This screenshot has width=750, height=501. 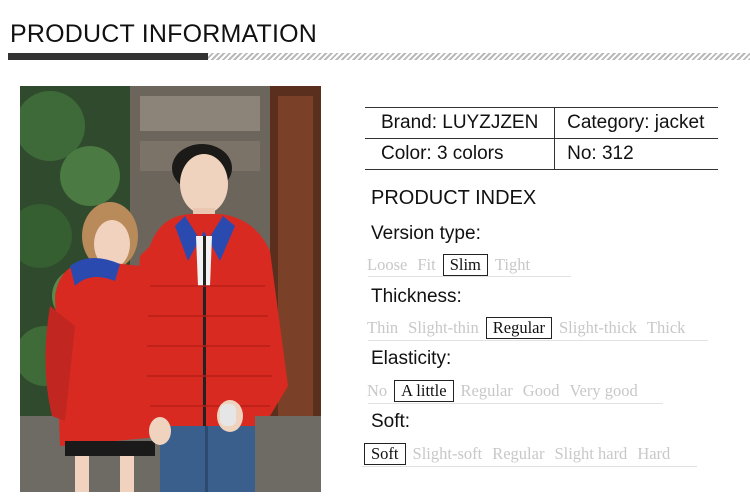 What do you see at coordinates (416, 296) in the screenshot?
I see `thickness-label: Thickness:` at bounding box center [416, 296].